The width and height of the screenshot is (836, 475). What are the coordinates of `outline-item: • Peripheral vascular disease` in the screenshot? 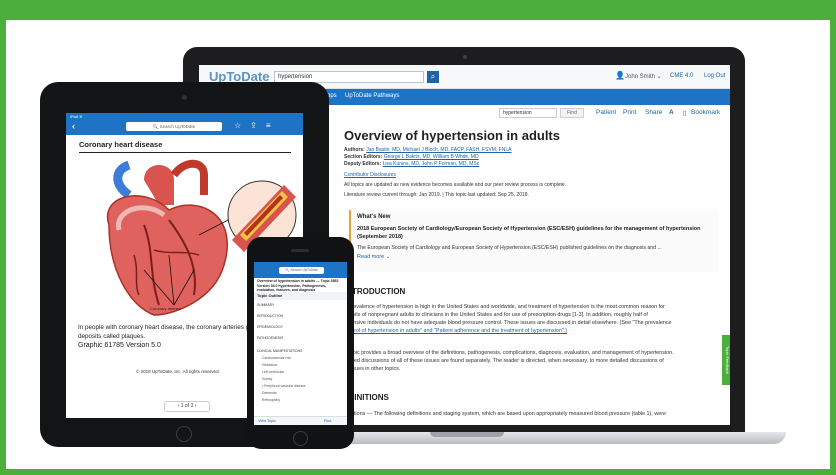 It's located at (284, 386).